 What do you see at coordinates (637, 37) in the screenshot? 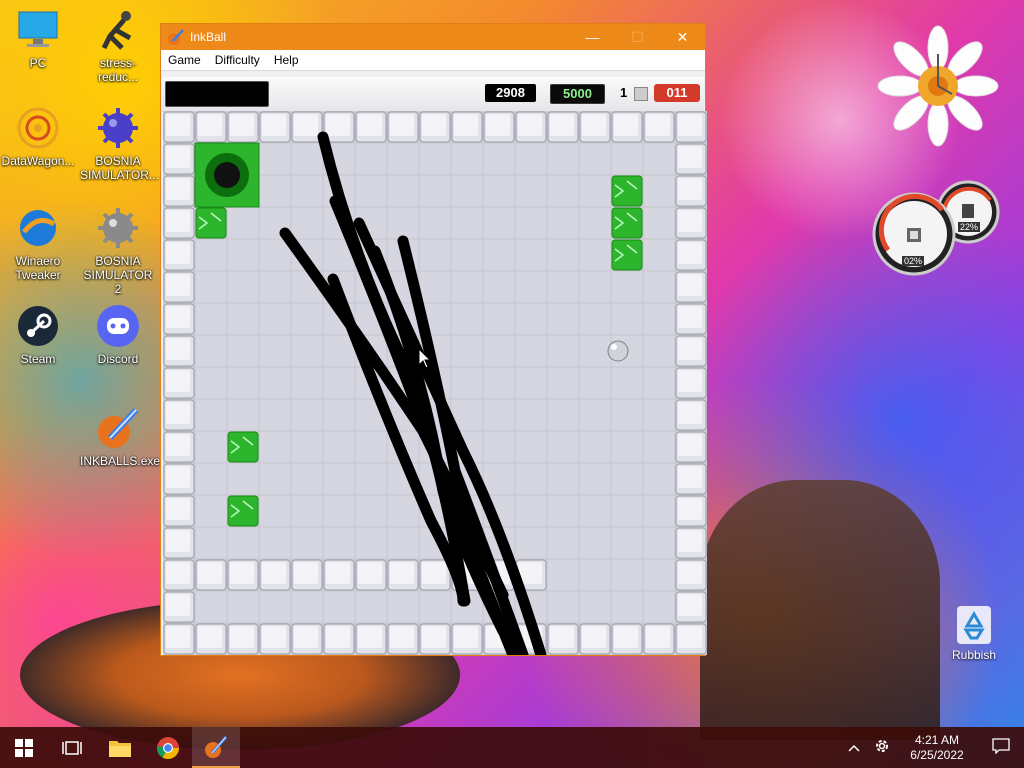
I see `maximize-button: ☐` at bounding box center [637, 37].